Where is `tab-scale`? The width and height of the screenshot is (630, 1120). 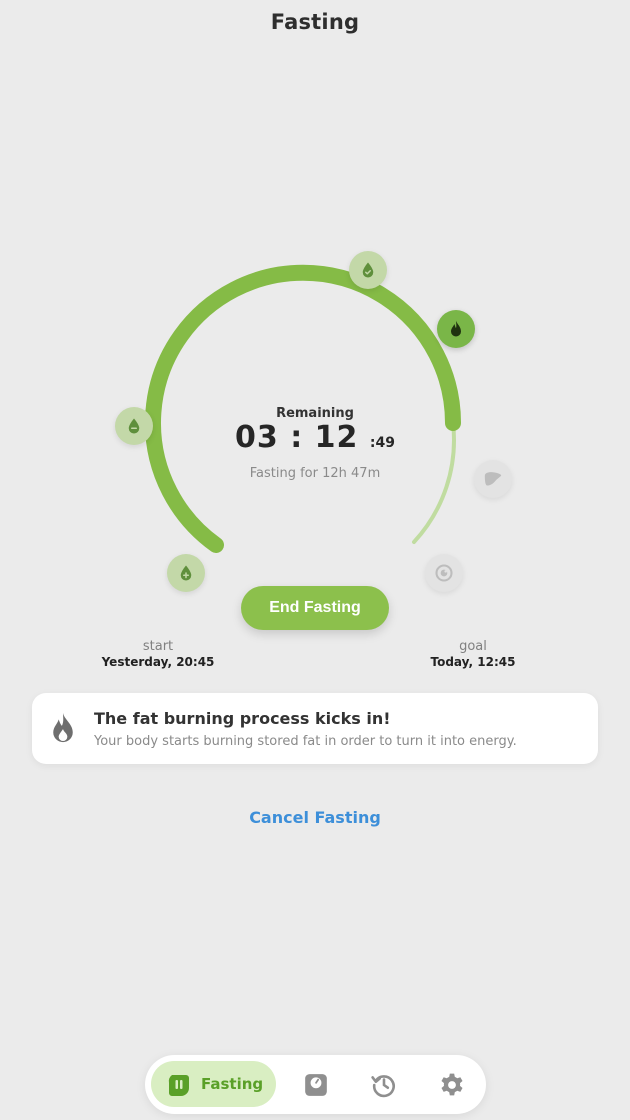 tab-scale is located at coordinates (316, 1085).